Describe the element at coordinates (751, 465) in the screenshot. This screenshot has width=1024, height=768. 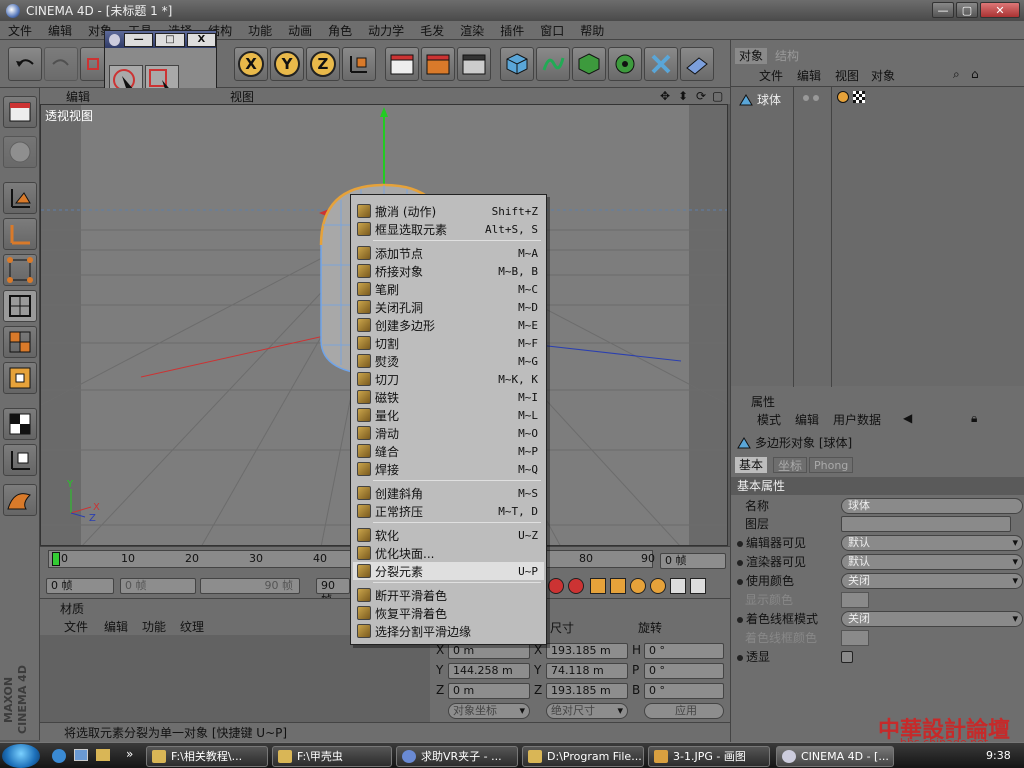
I see `tab-basic: 基本` at that location.